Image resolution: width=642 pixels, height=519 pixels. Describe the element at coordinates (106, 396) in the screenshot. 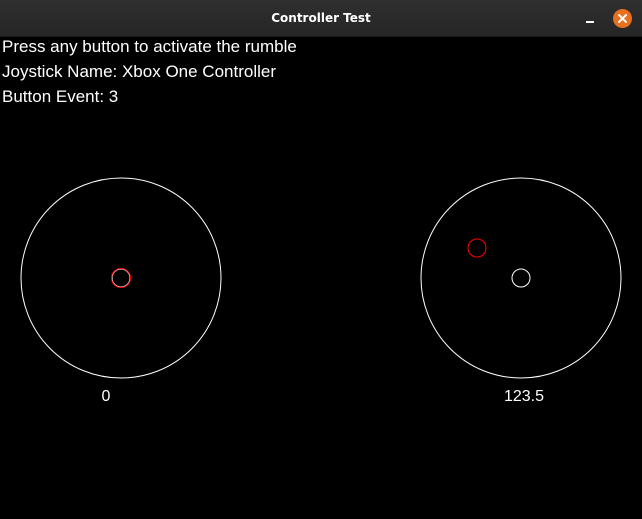

I see `left-stick-value: 0` at that location.